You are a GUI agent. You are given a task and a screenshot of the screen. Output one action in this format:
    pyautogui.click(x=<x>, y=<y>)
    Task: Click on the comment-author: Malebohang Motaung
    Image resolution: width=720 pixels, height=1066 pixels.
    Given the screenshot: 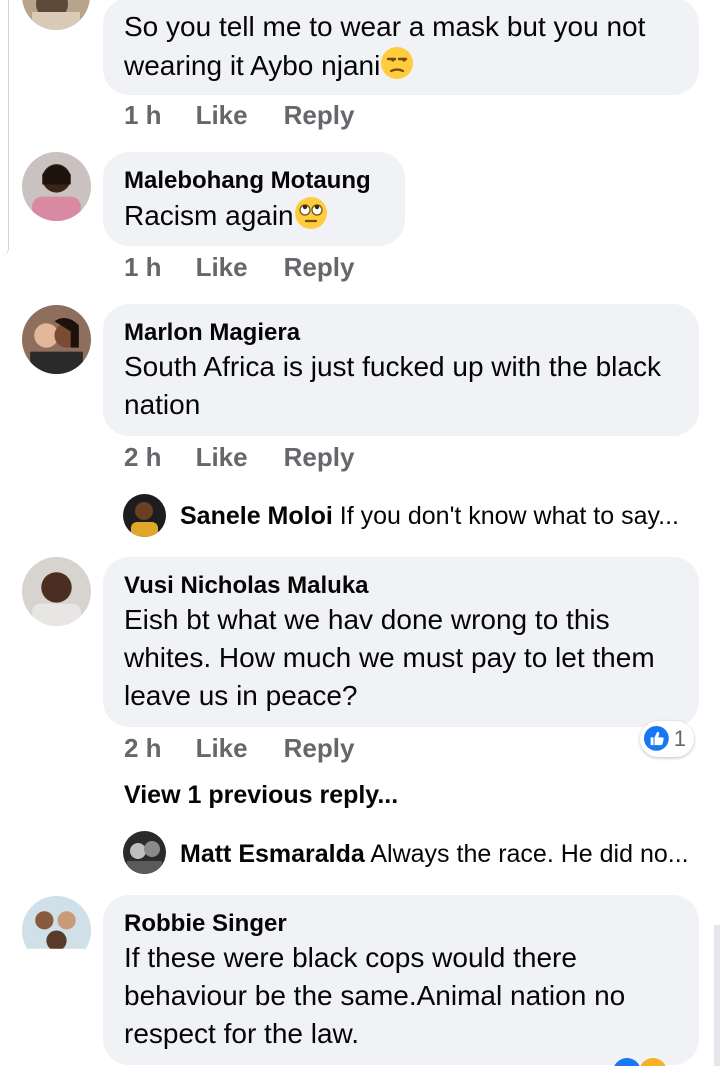 What is the action you would take?
    pyautogui.click(x=254, y=181)
    